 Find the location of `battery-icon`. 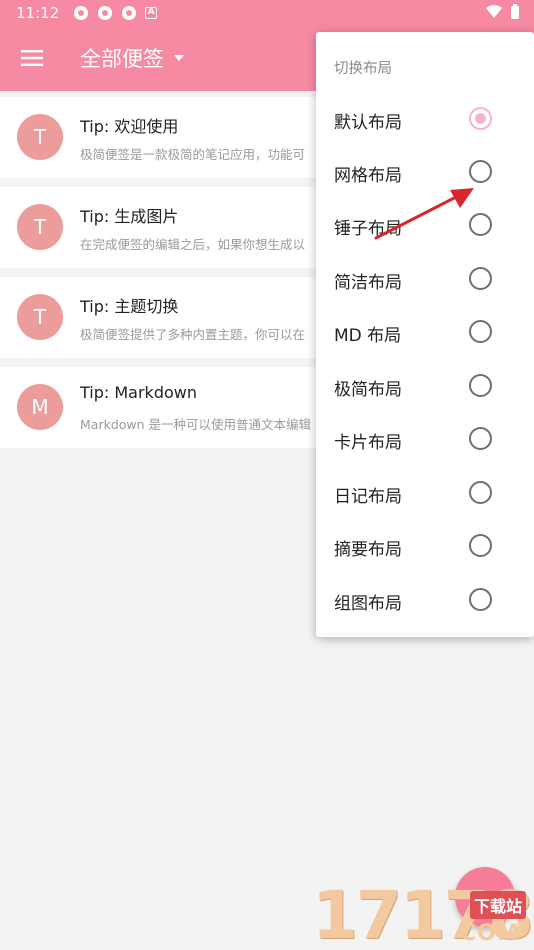

battery-icon is located at coordinates (515, 11).